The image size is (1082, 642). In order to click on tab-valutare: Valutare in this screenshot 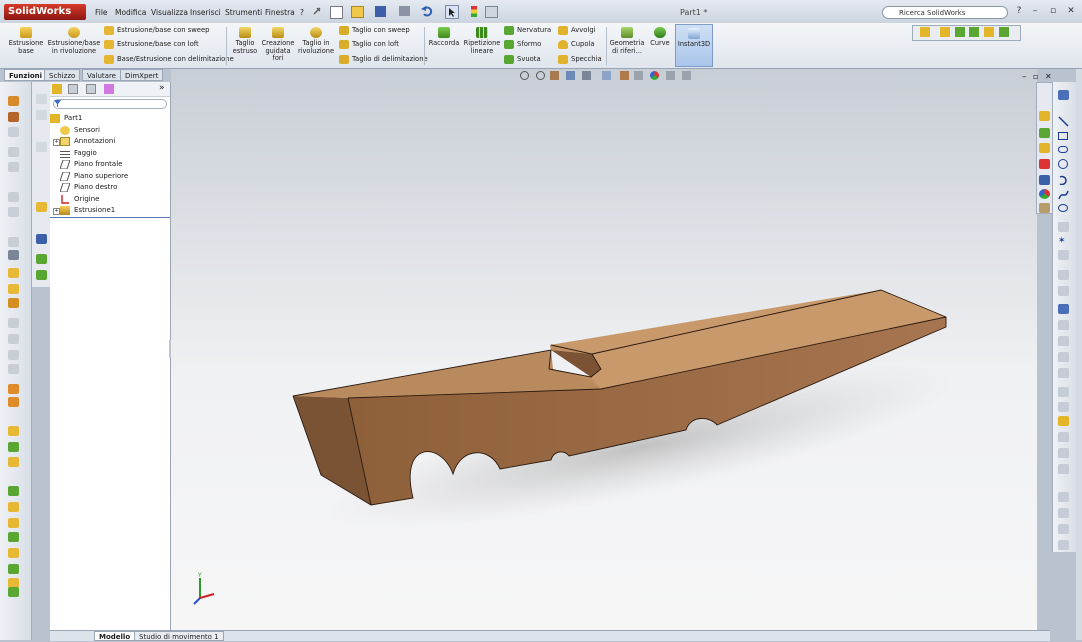, I will do `click(101, 75)`.